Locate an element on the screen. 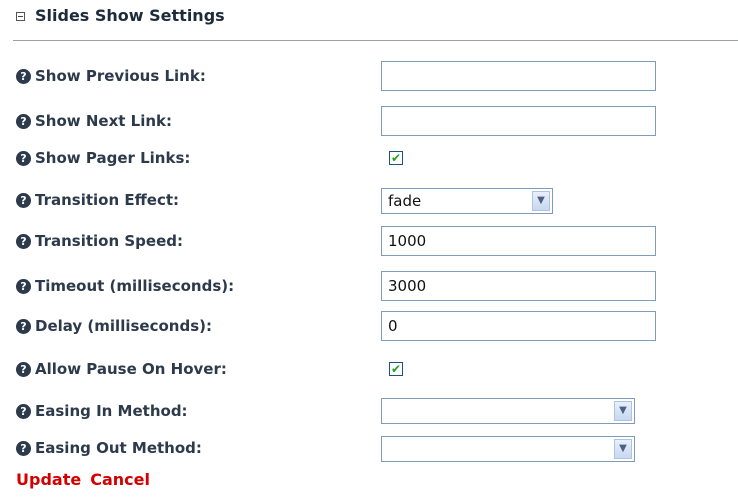 This screenshot has height=504, width=738. row-timeout: ? Timeout (milliseconds): is located at coordinates (125, 286).